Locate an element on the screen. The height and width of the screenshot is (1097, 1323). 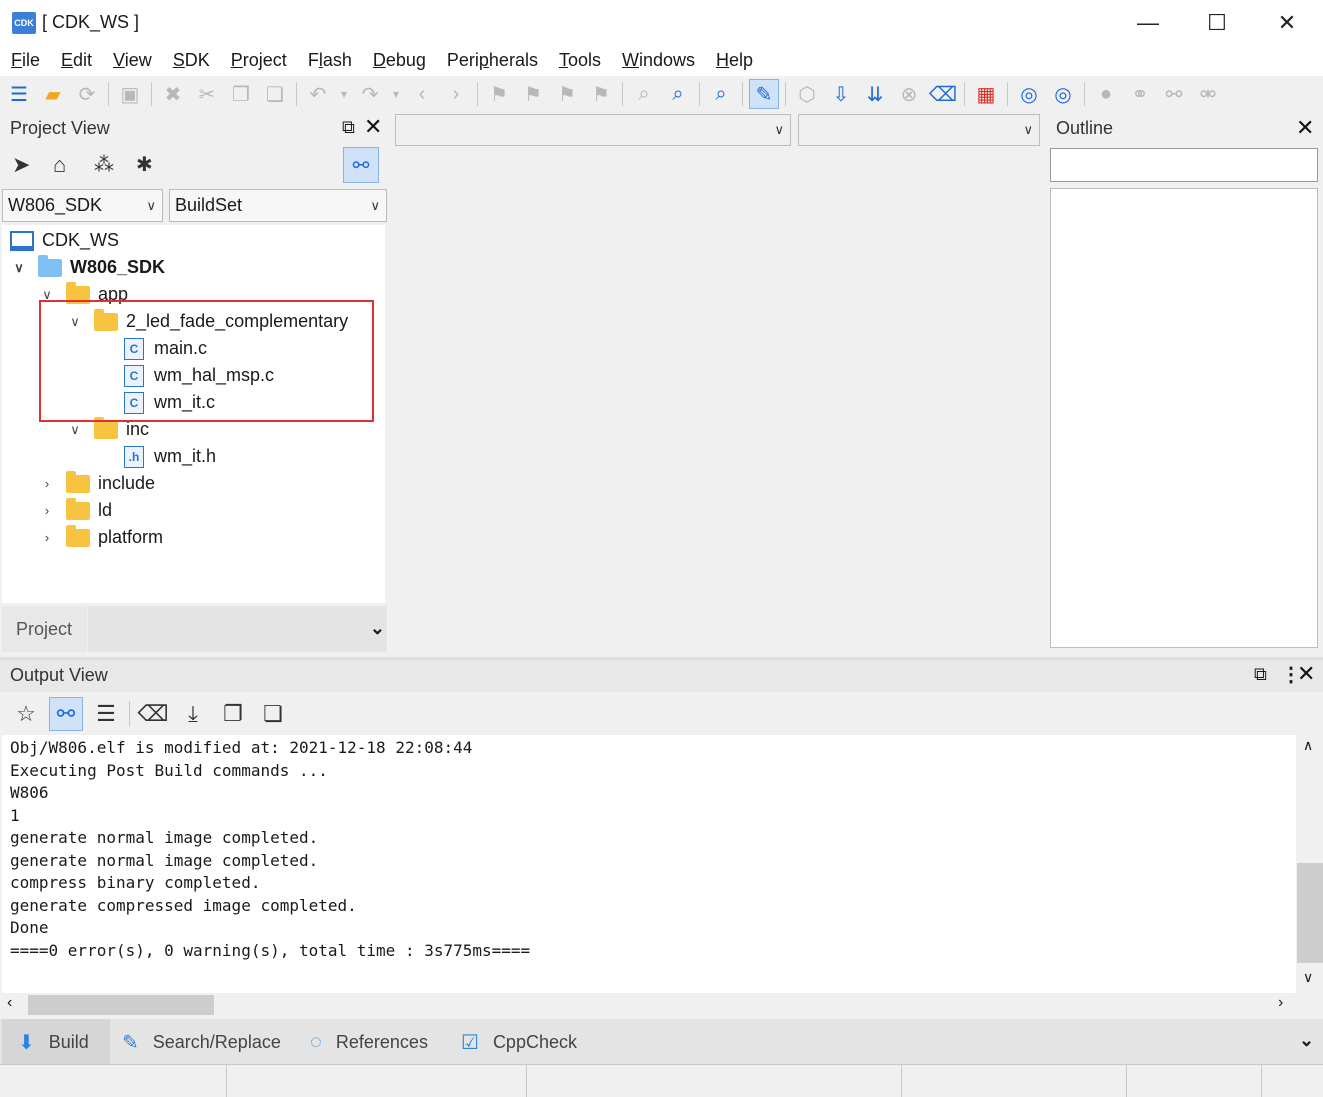
undo-icon: ↶ is located at coordinates (318, 94).